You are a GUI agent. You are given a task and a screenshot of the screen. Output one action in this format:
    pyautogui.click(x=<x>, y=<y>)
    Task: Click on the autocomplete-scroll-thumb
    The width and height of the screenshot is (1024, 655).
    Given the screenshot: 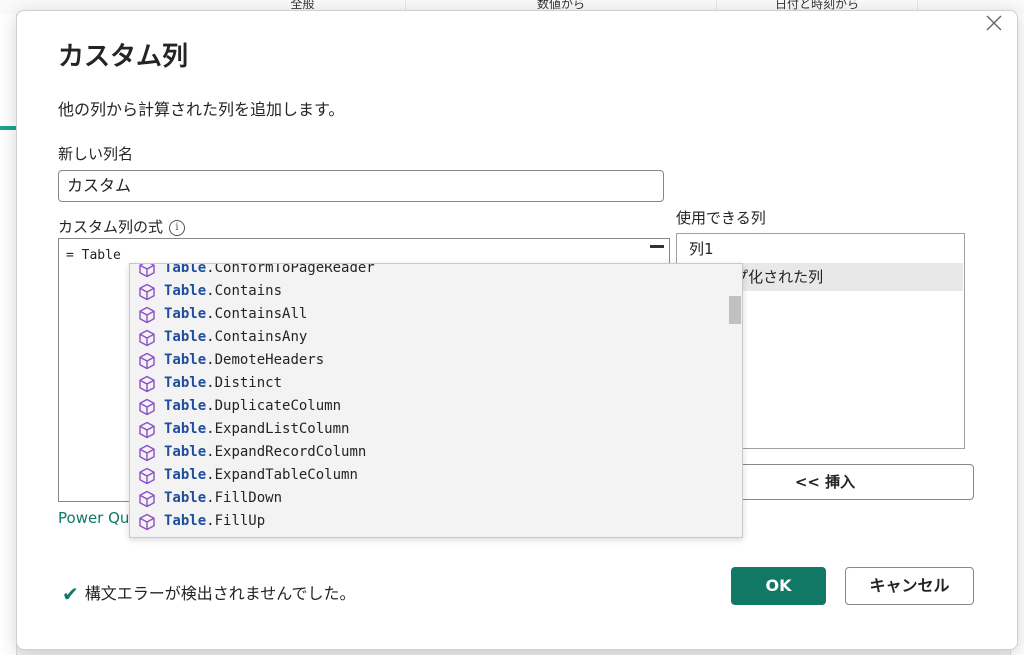 What is the action you would take?
    pyautogui.click(x=735, y=310)
    